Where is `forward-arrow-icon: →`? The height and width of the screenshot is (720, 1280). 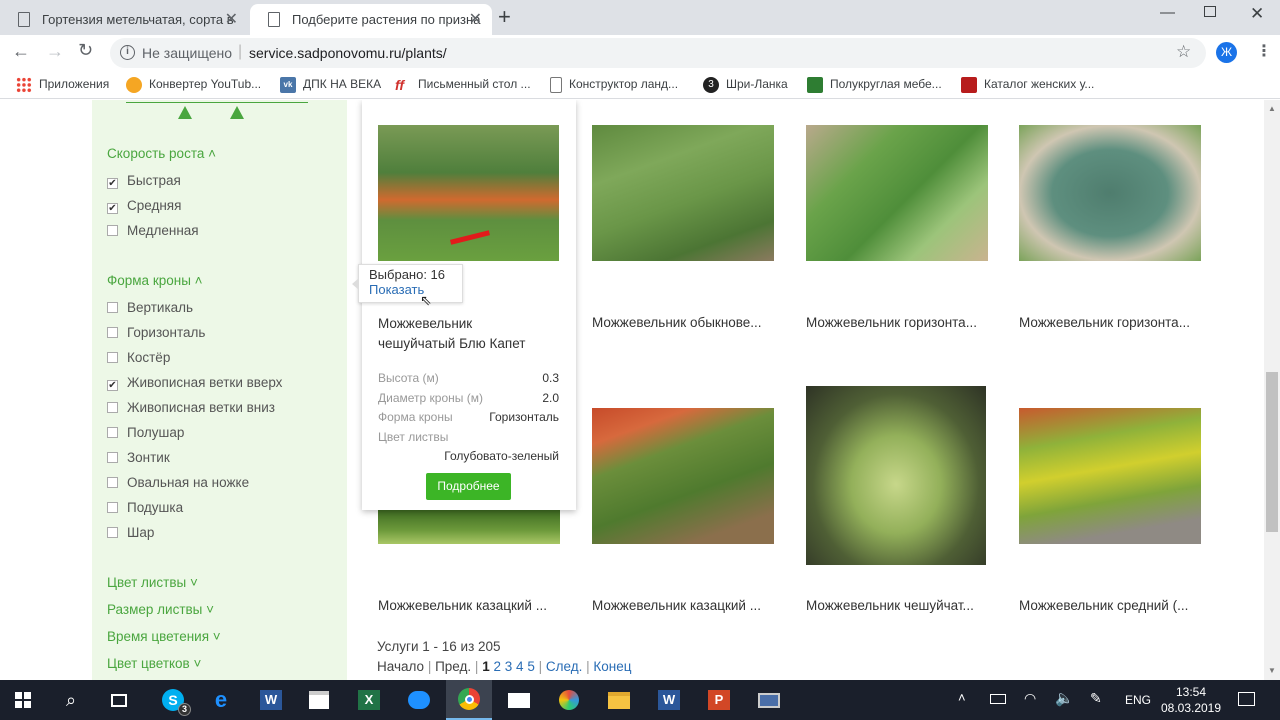 forward-arrow-icon: → is located at coordinates (55, 51).